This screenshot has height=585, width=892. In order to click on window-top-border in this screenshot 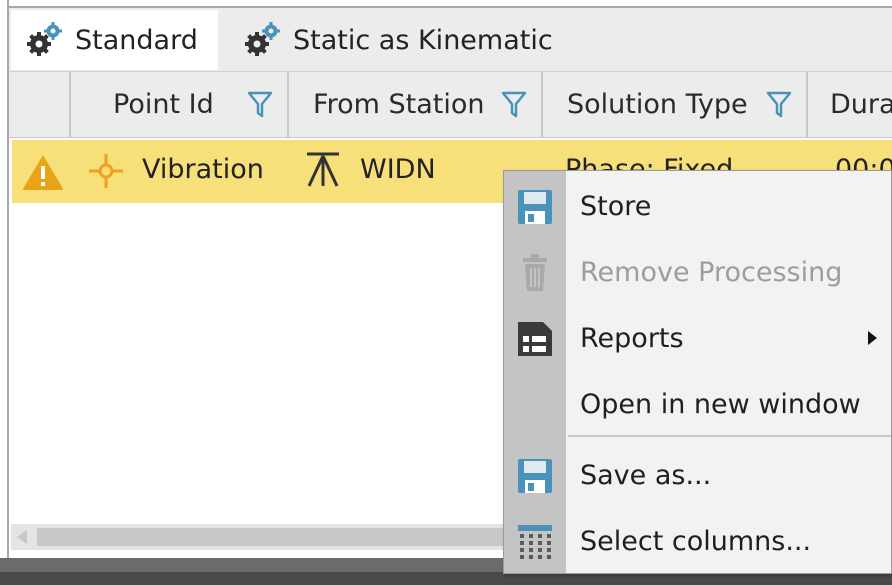, I will do `click(446, 4)`.